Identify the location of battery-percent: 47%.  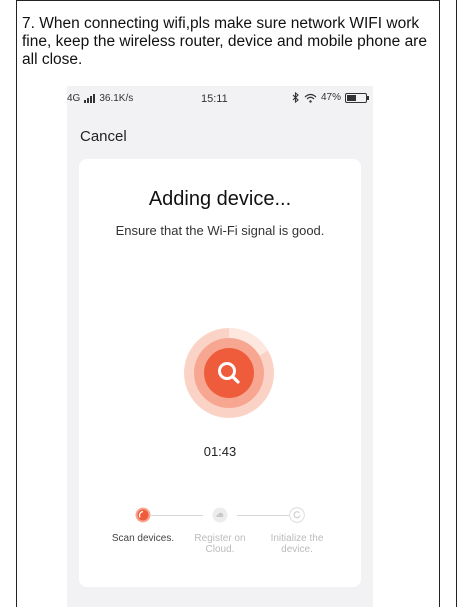
(330, 97).